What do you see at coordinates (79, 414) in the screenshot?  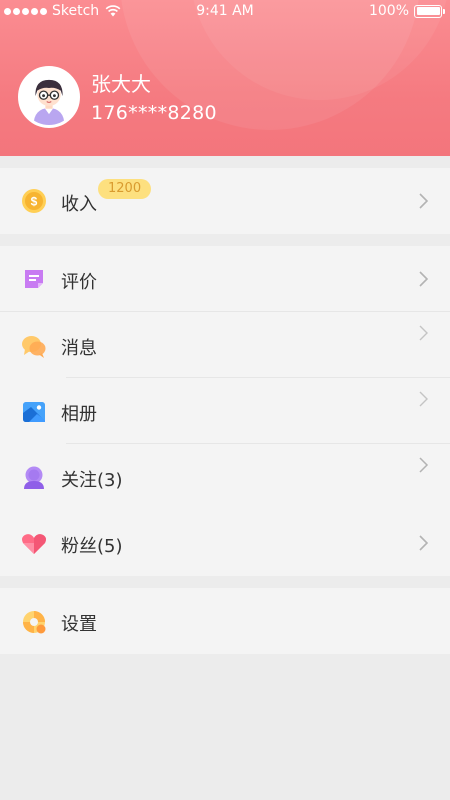 I see `menu-label-album: 相册` at bounding box center [79, 414].